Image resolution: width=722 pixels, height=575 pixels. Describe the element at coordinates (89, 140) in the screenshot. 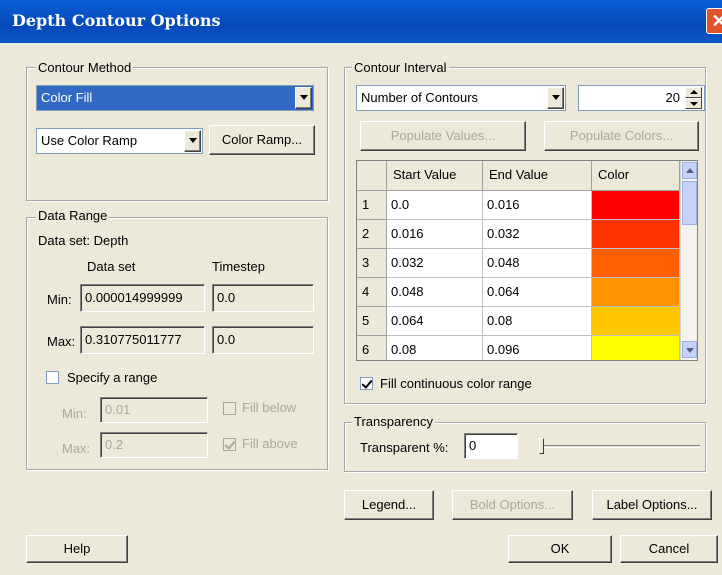

I see `ramp-mode-value: Use Color Ramp` at that location.